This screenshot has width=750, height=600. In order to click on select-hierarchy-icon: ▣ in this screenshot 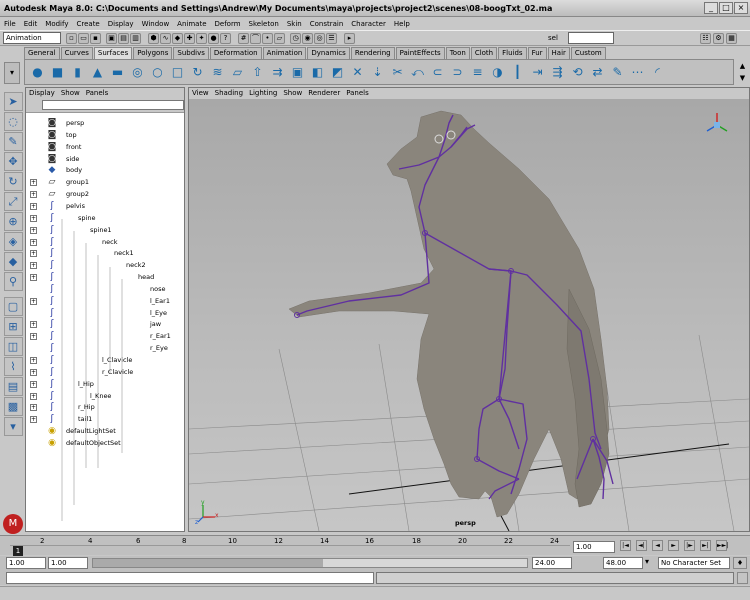, I will do `click(111, 38)`.